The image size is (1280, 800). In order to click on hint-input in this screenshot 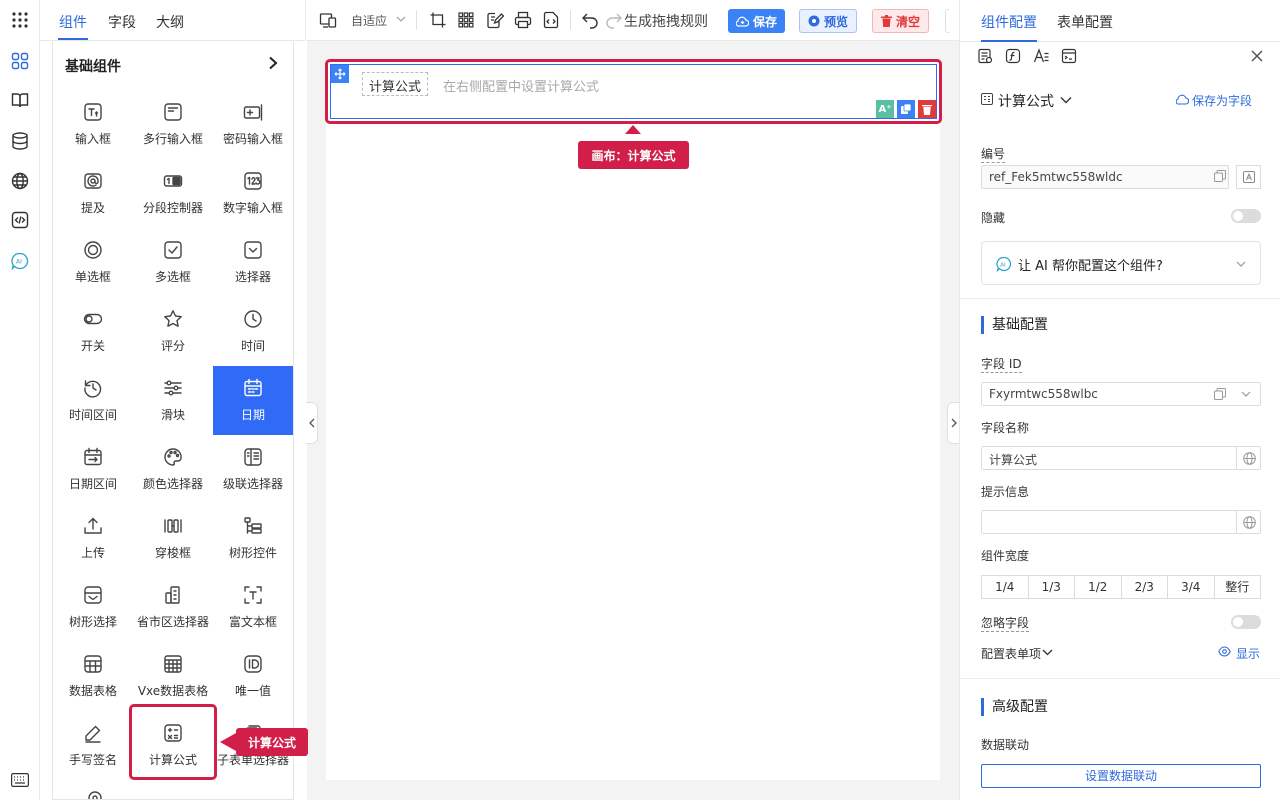, I will do `click(1121, 522)`.